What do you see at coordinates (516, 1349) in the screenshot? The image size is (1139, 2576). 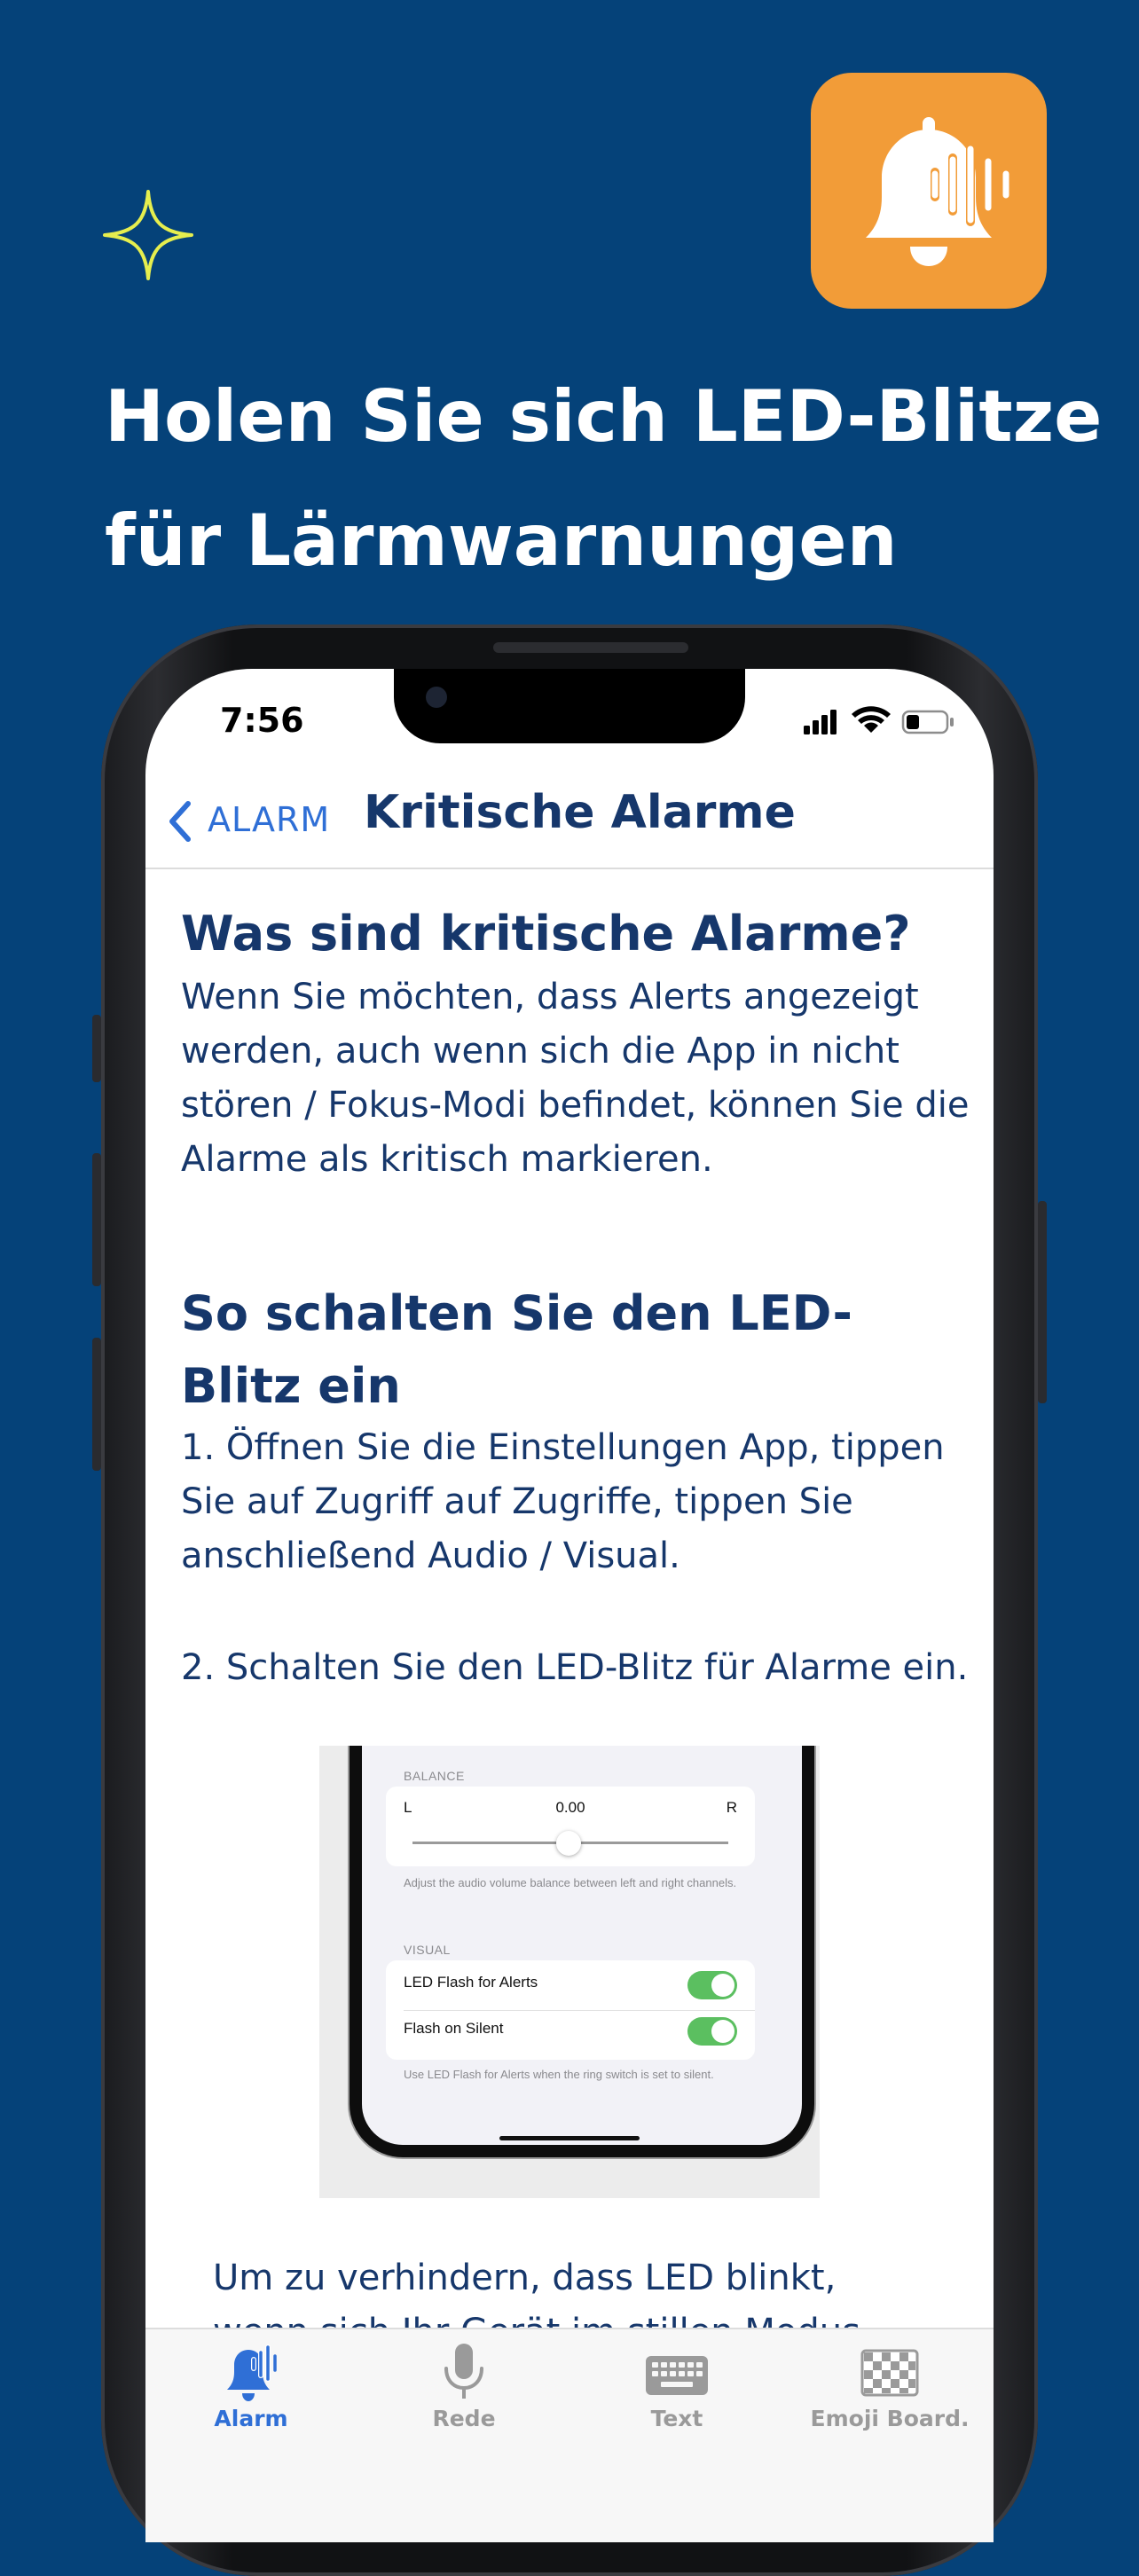 I see `section-heading: So schalten Sie den LED-Blitz ein` at bounding box center [516, 1349].